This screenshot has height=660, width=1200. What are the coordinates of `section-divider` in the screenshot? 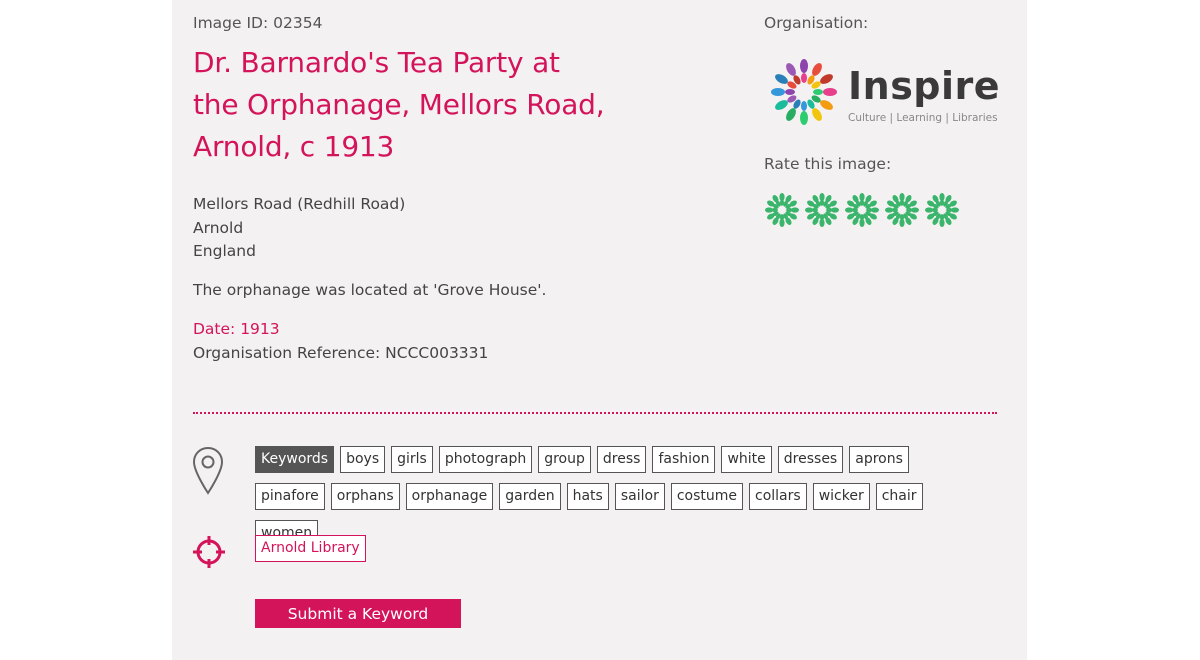 It's located at (595, 413).